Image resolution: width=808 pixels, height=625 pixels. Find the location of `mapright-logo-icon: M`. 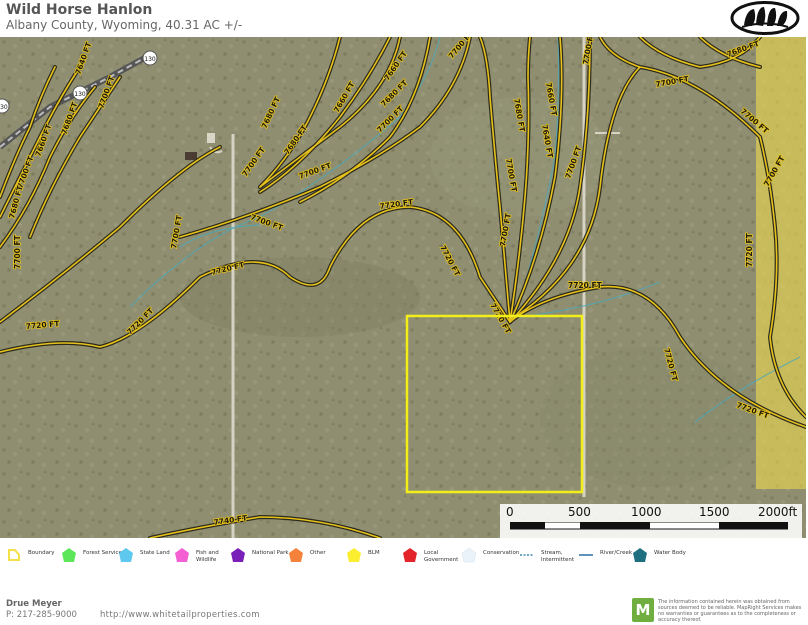

mapright-logo-icon: M is located at coordinates (643, 610).